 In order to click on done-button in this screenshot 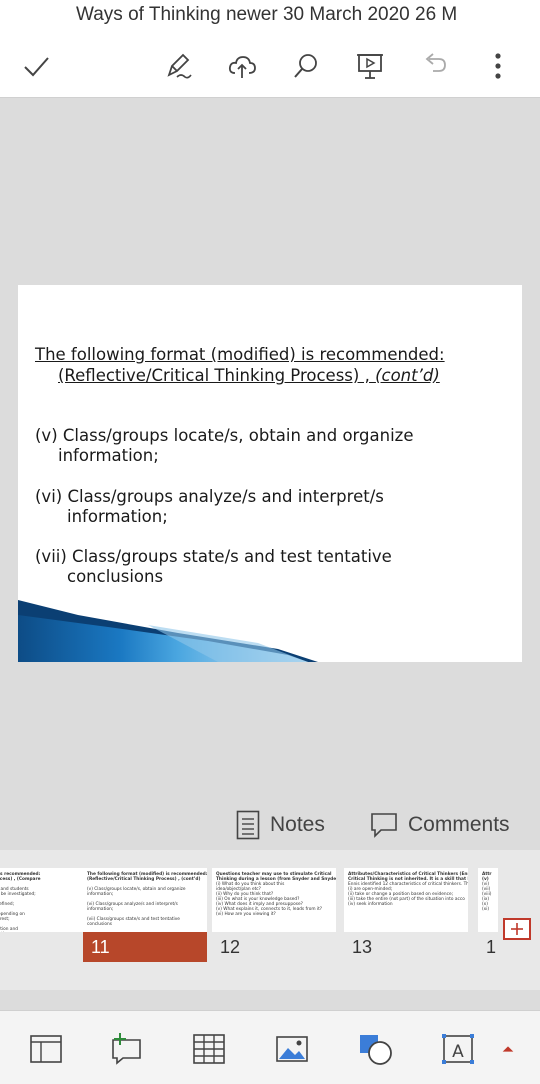, I will do `click(36, 66)`.